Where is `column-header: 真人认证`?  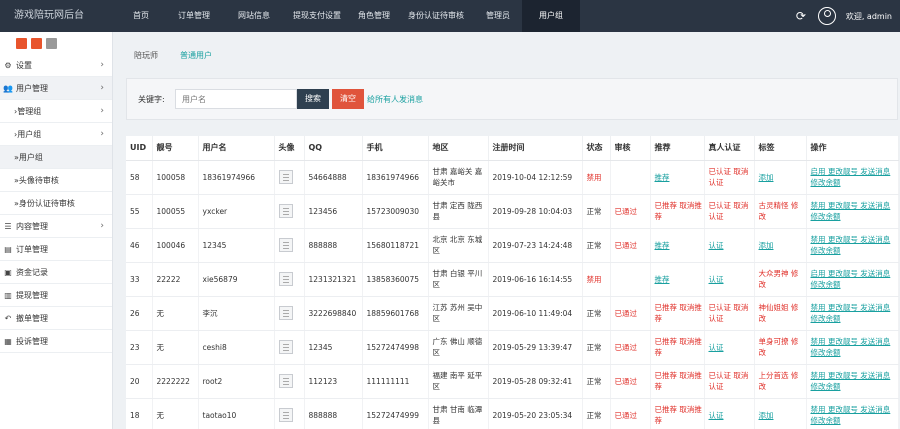
column-header: 真人认证 is located at coordinates (729, 148).